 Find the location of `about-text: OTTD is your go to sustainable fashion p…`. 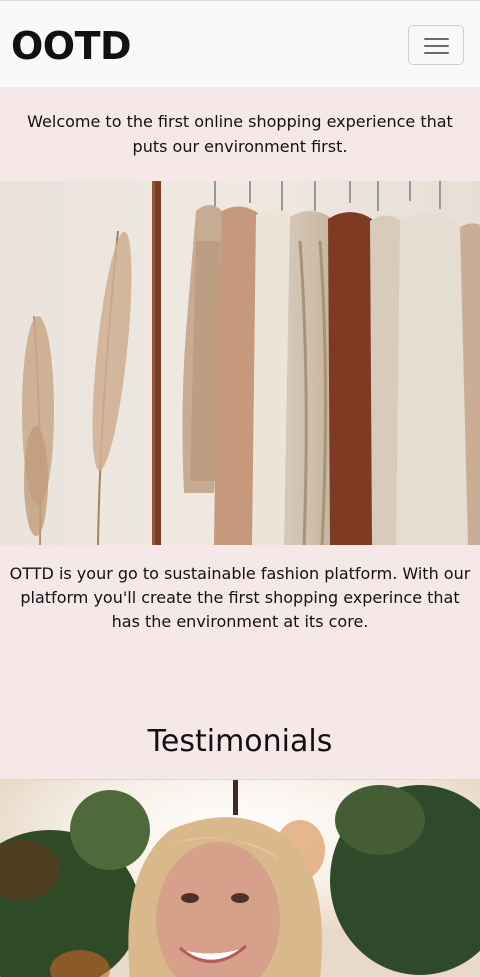

about-text: OTTD is your go to sustainable fashion p… is located at coordinates (240, 597).